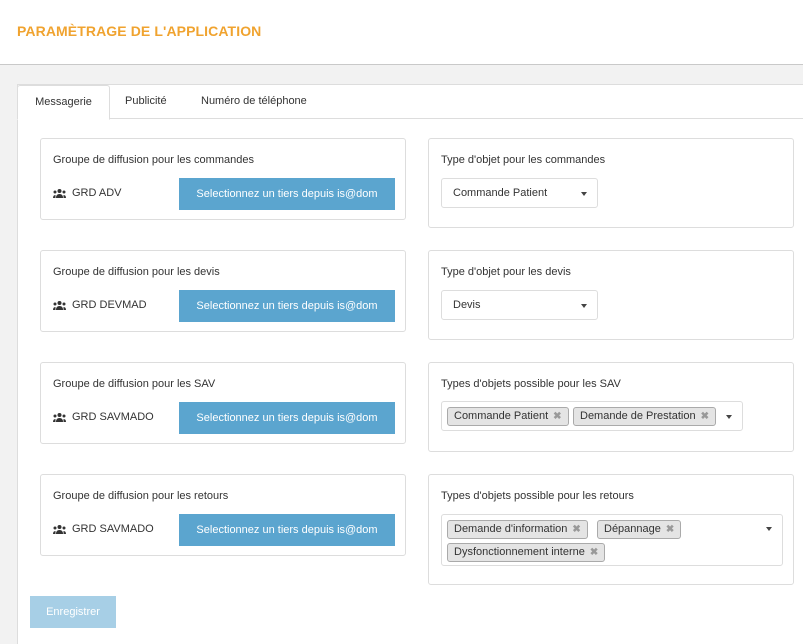 This screenshot has width=803, height=644. Describe the element at coordinates (97, 193) in the screenshot. I see `group-name: GRD ADV` at that location.